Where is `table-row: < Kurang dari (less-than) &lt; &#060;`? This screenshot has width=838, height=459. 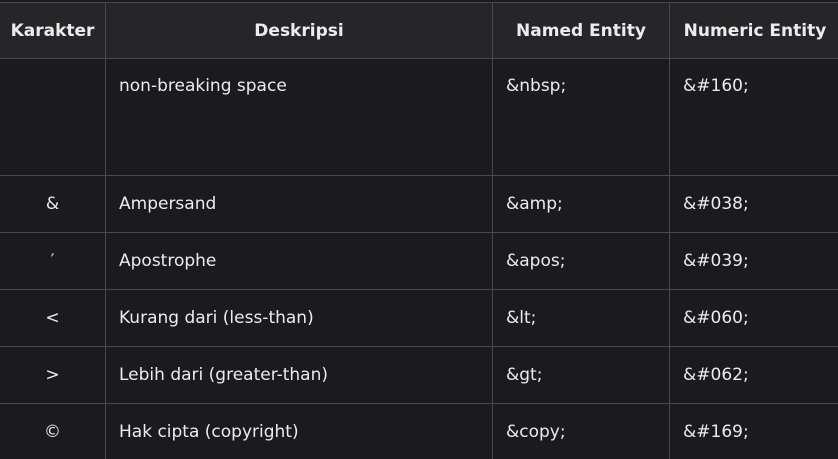 table-row: < Kurang dari (less-than) &lt; &#060; is located at coordinates (419, 318).